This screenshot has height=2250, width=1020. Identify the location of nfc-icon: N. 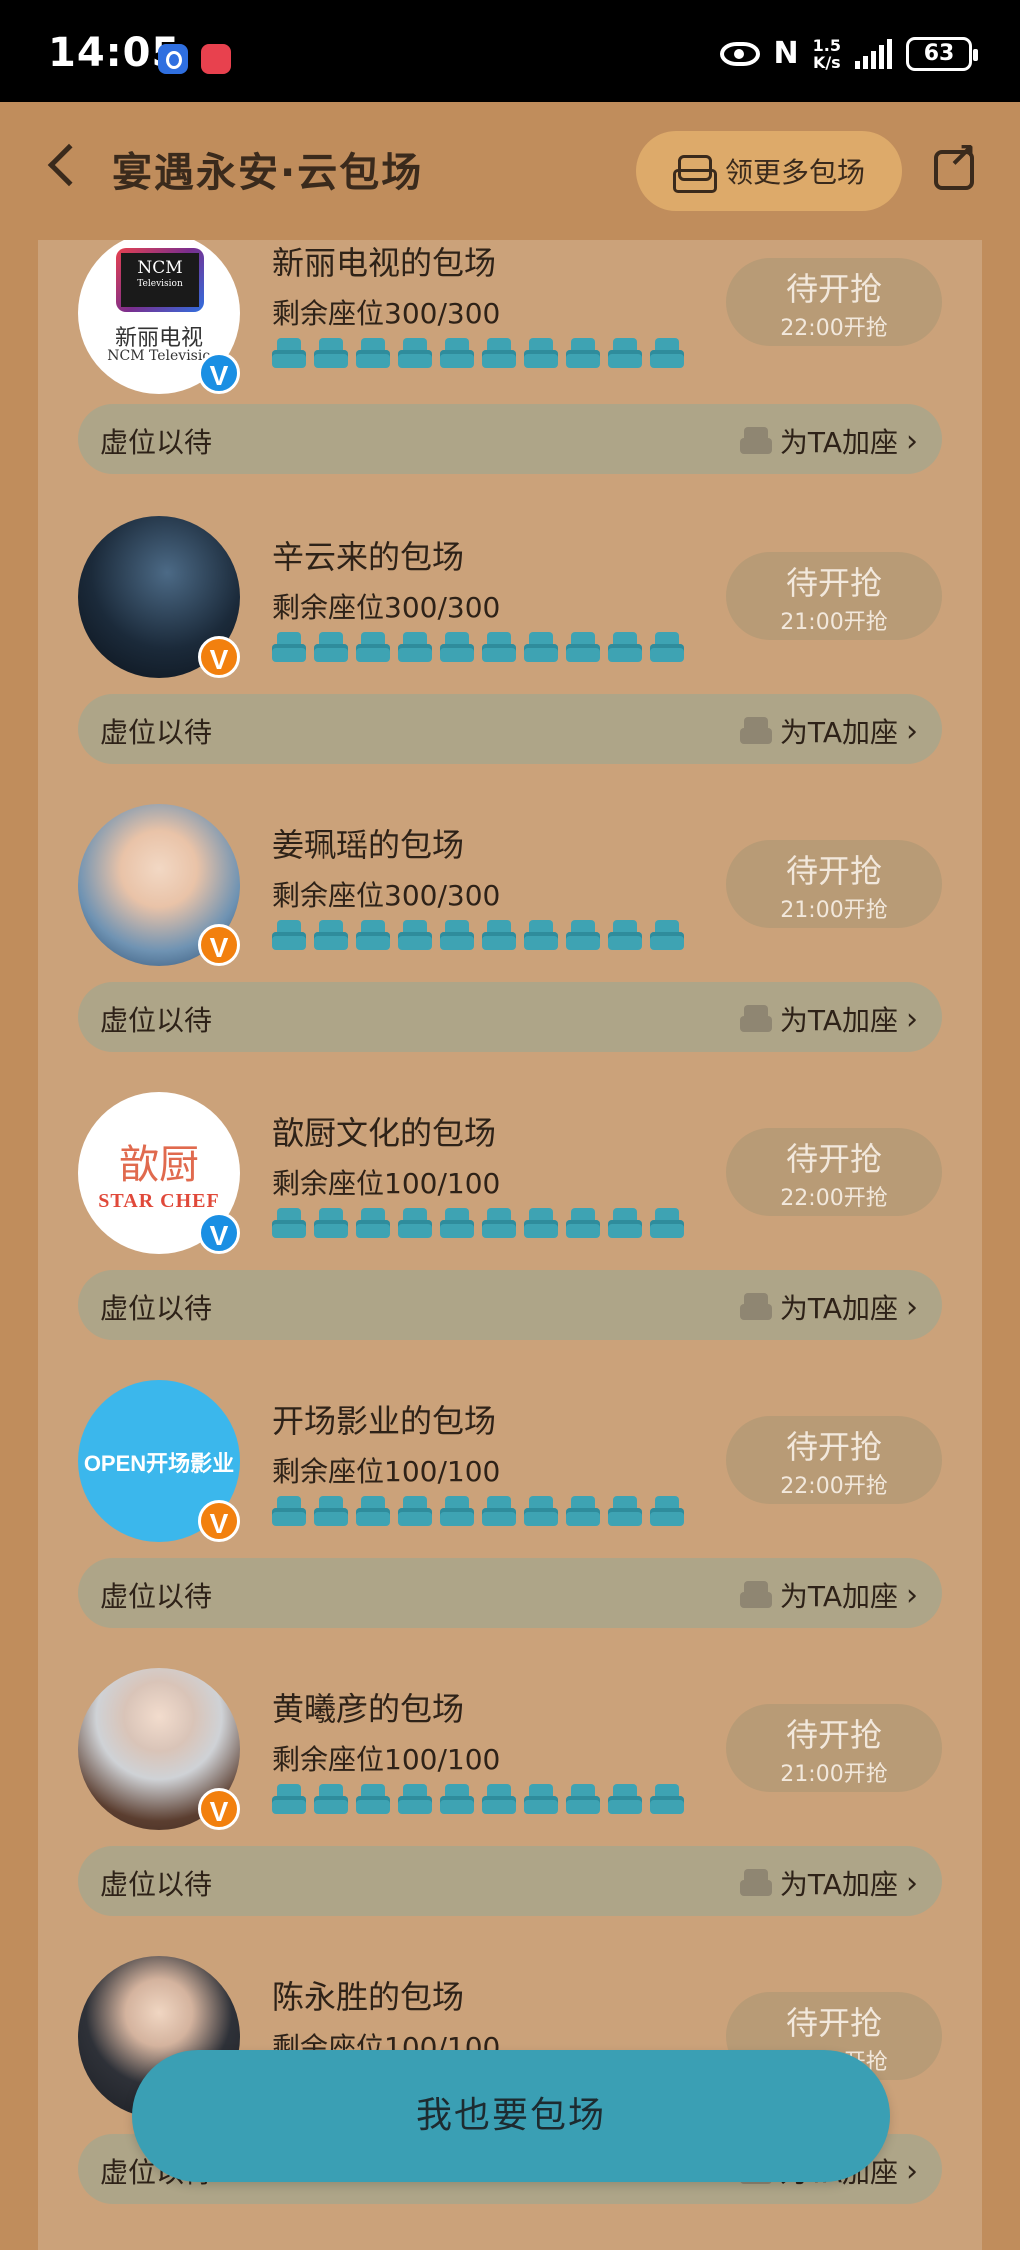
(786, 53).